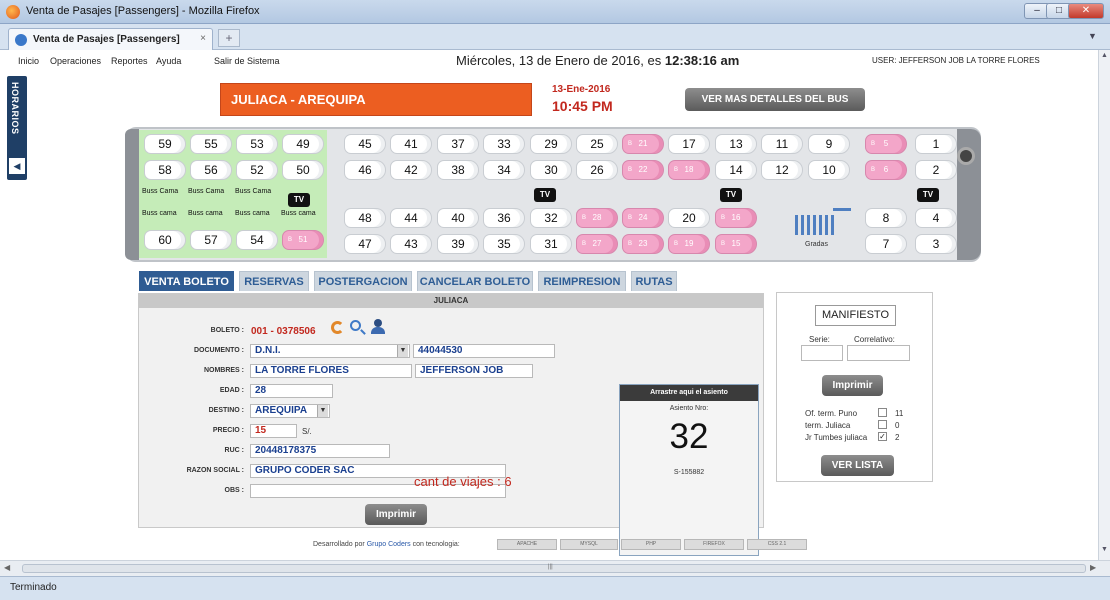  What do you see at coordinates (782, 144) in the screenshot?
I see `seat-11: 11` at bounding box center [782, 144].